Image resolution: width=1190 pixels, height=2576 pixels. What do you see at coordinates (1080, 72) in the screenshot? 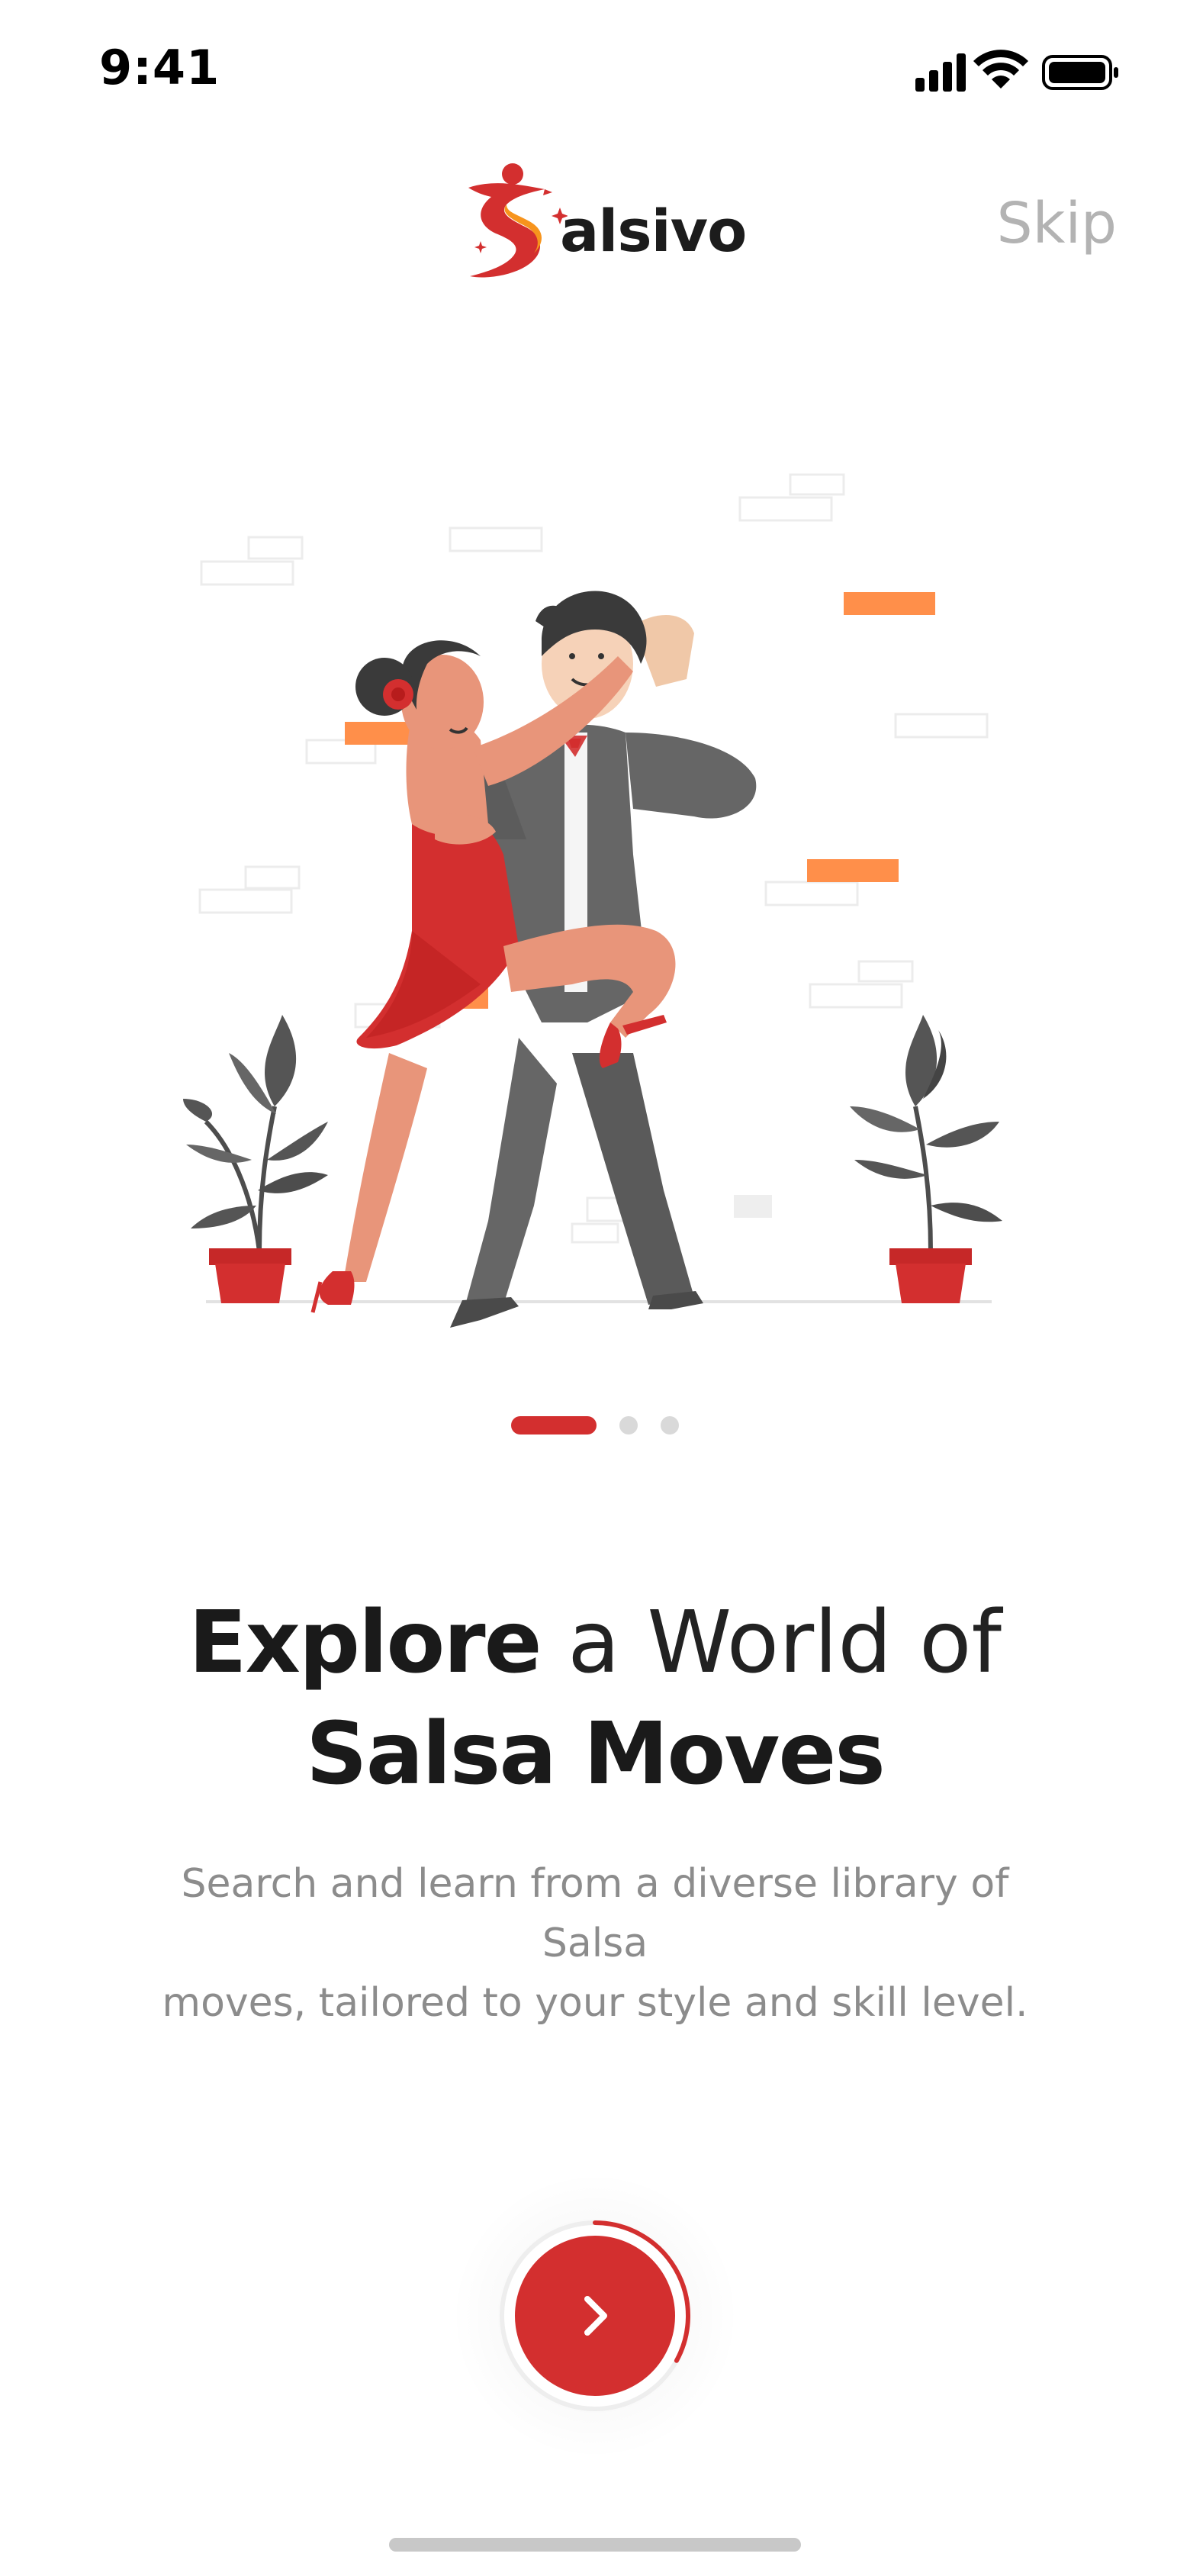
I see `battery-icon` at bounding box center [1080, 72].